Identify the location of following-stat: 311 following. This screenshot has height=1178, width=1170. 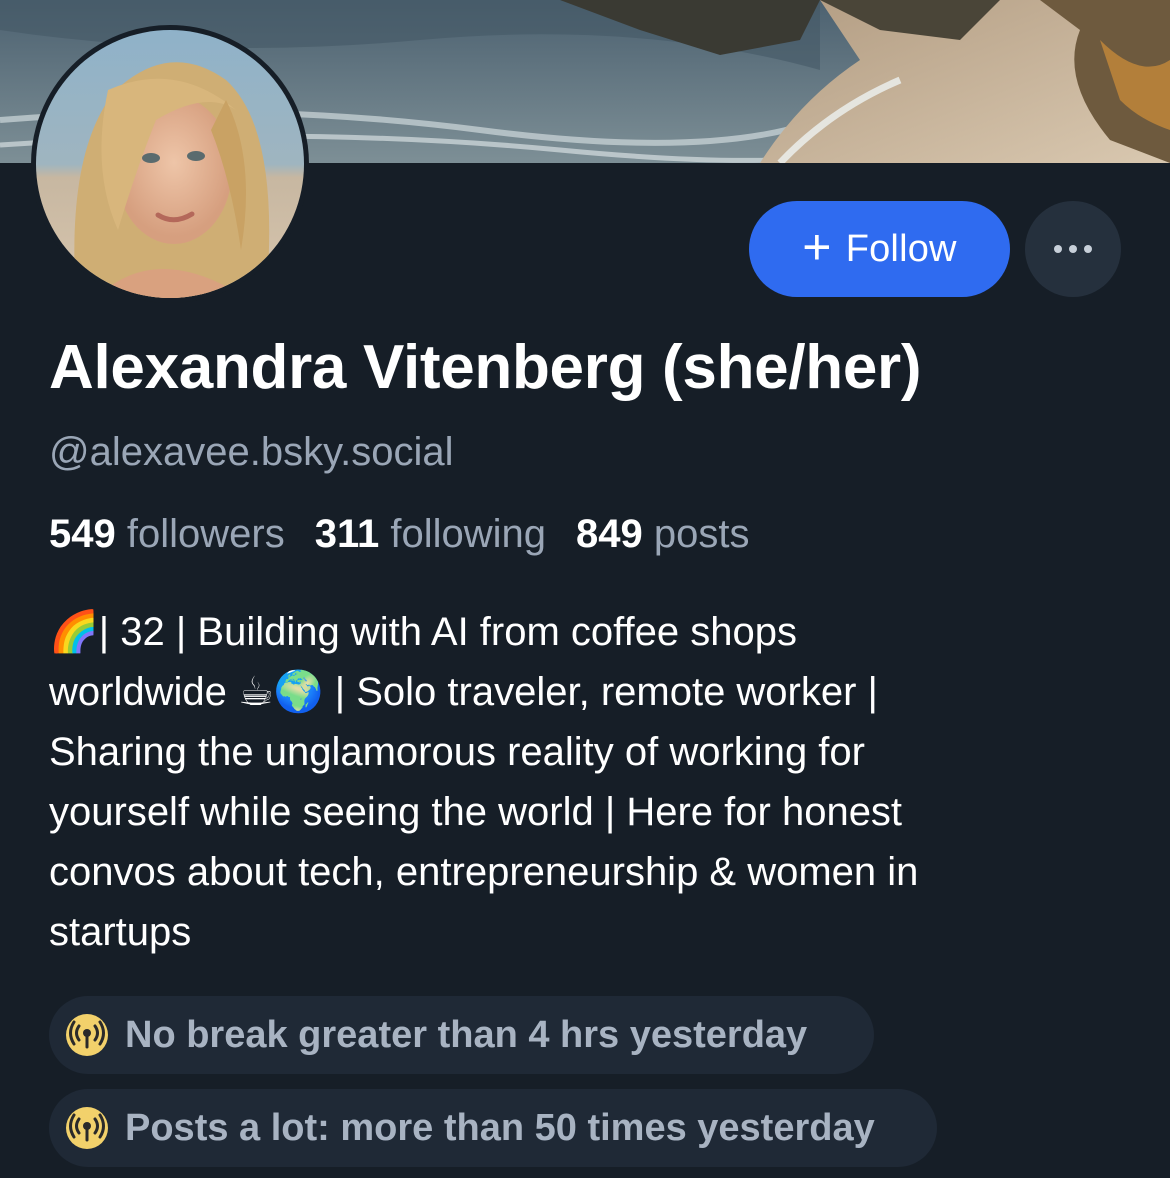
(430, 534).